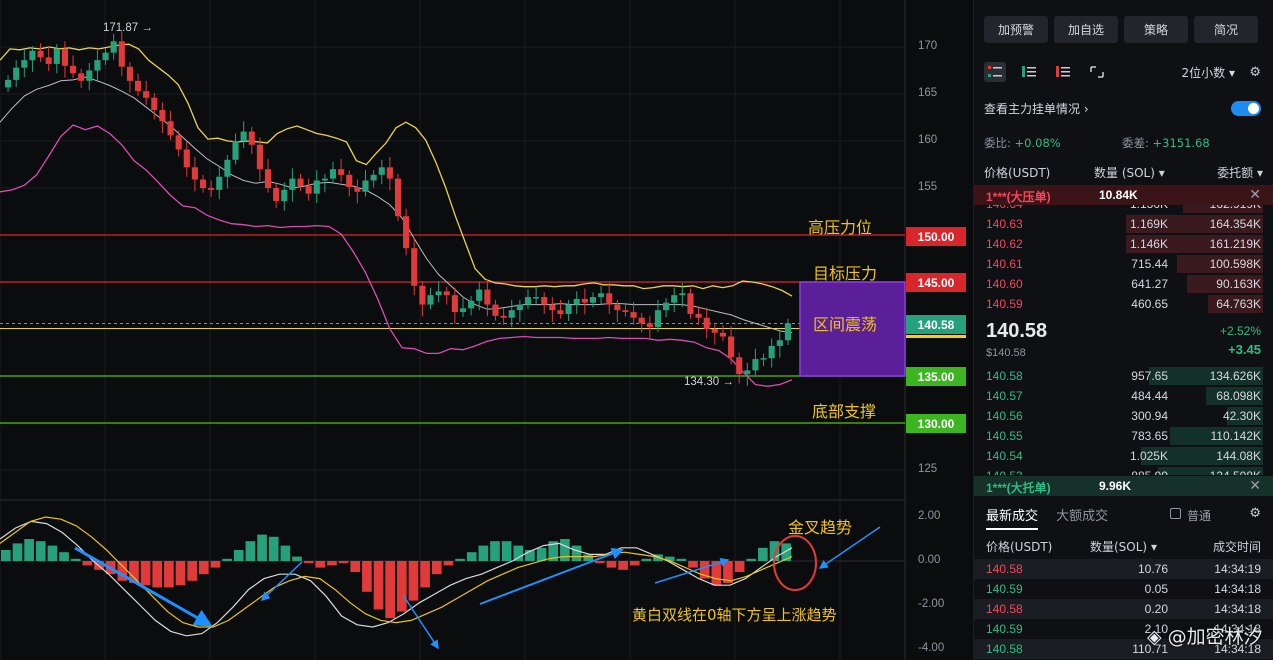  I want to click on ask-row: 140.62 1.146K 161.219K, so click(1123, 244).